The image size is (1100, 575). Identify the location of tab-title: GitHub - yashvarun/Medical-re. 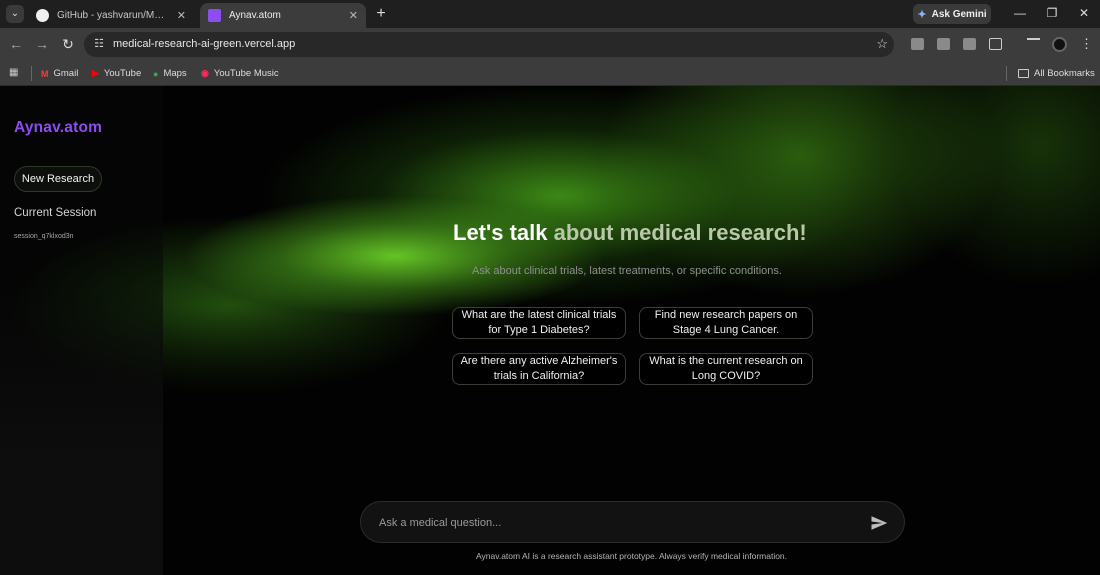
(113, 15).